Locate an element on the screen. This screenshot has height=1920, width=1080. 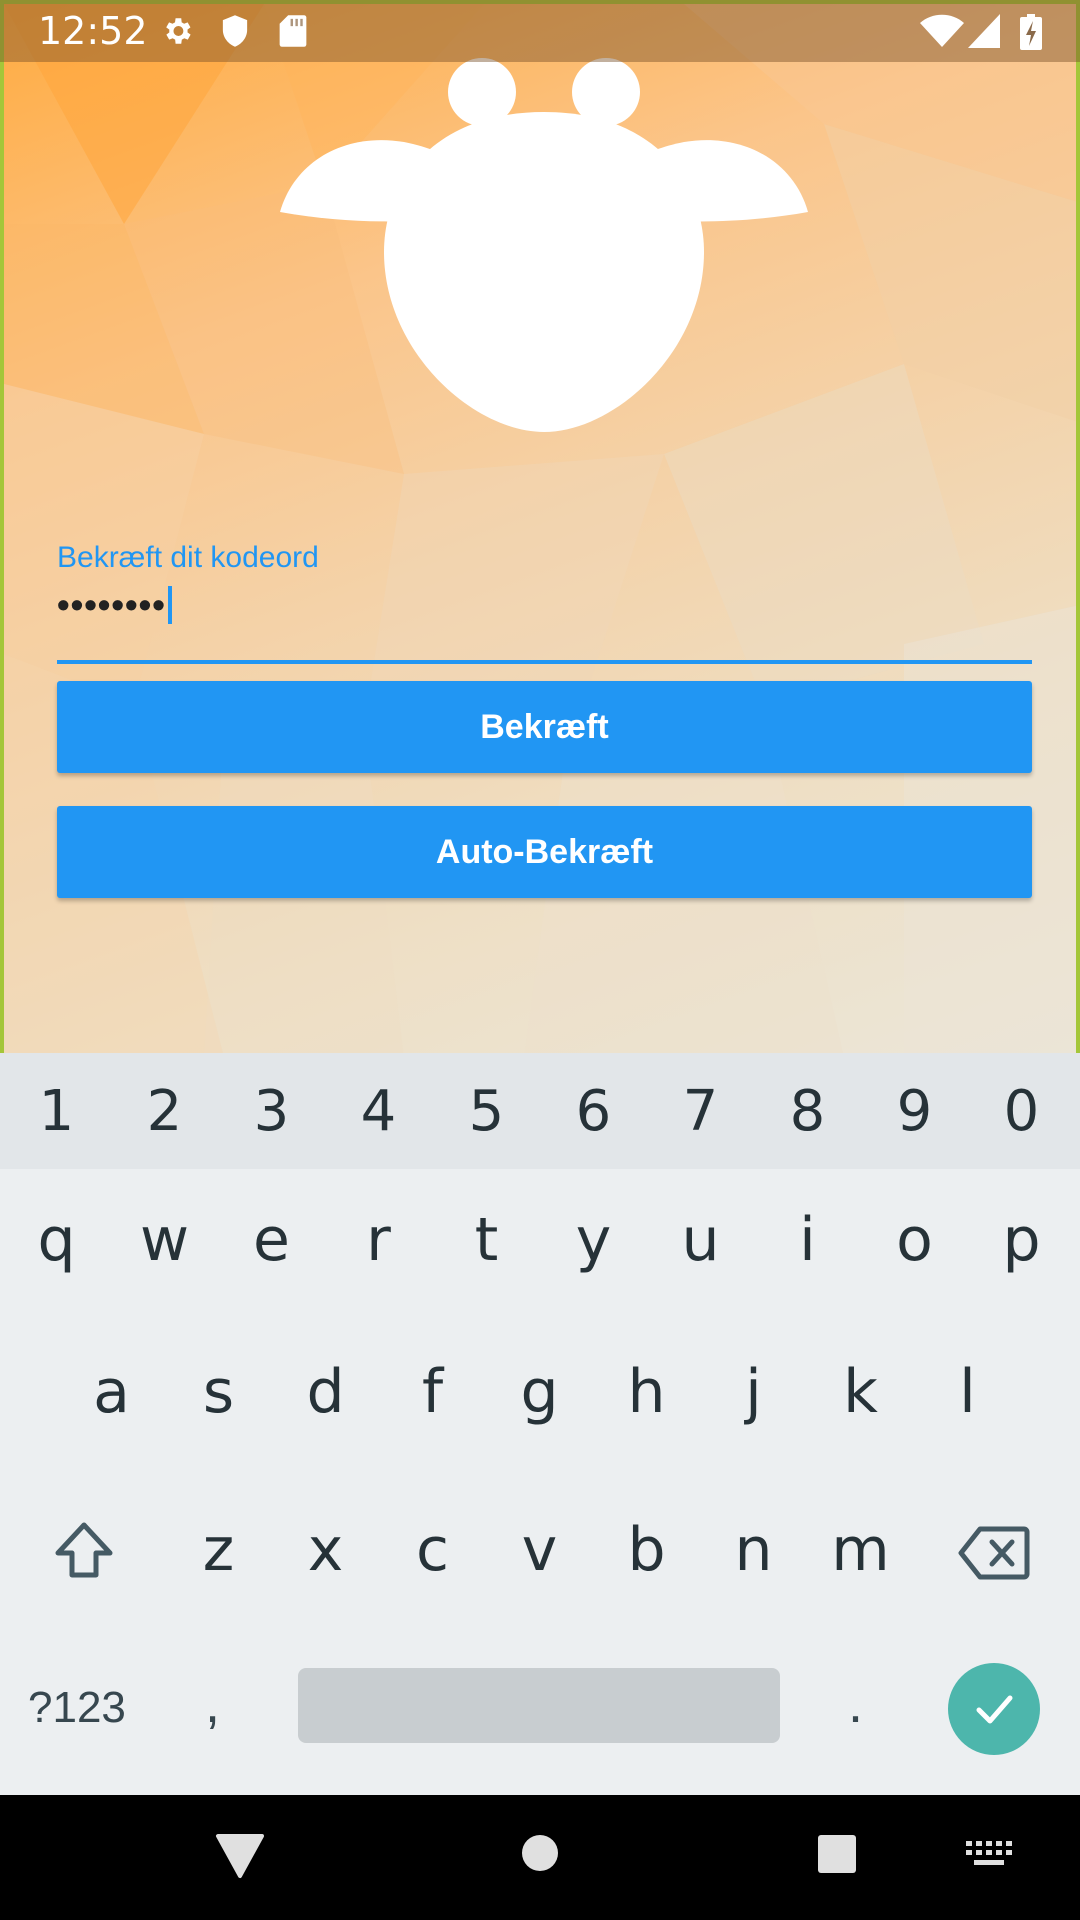
key-b: b is located at coordinates (646, 1550).